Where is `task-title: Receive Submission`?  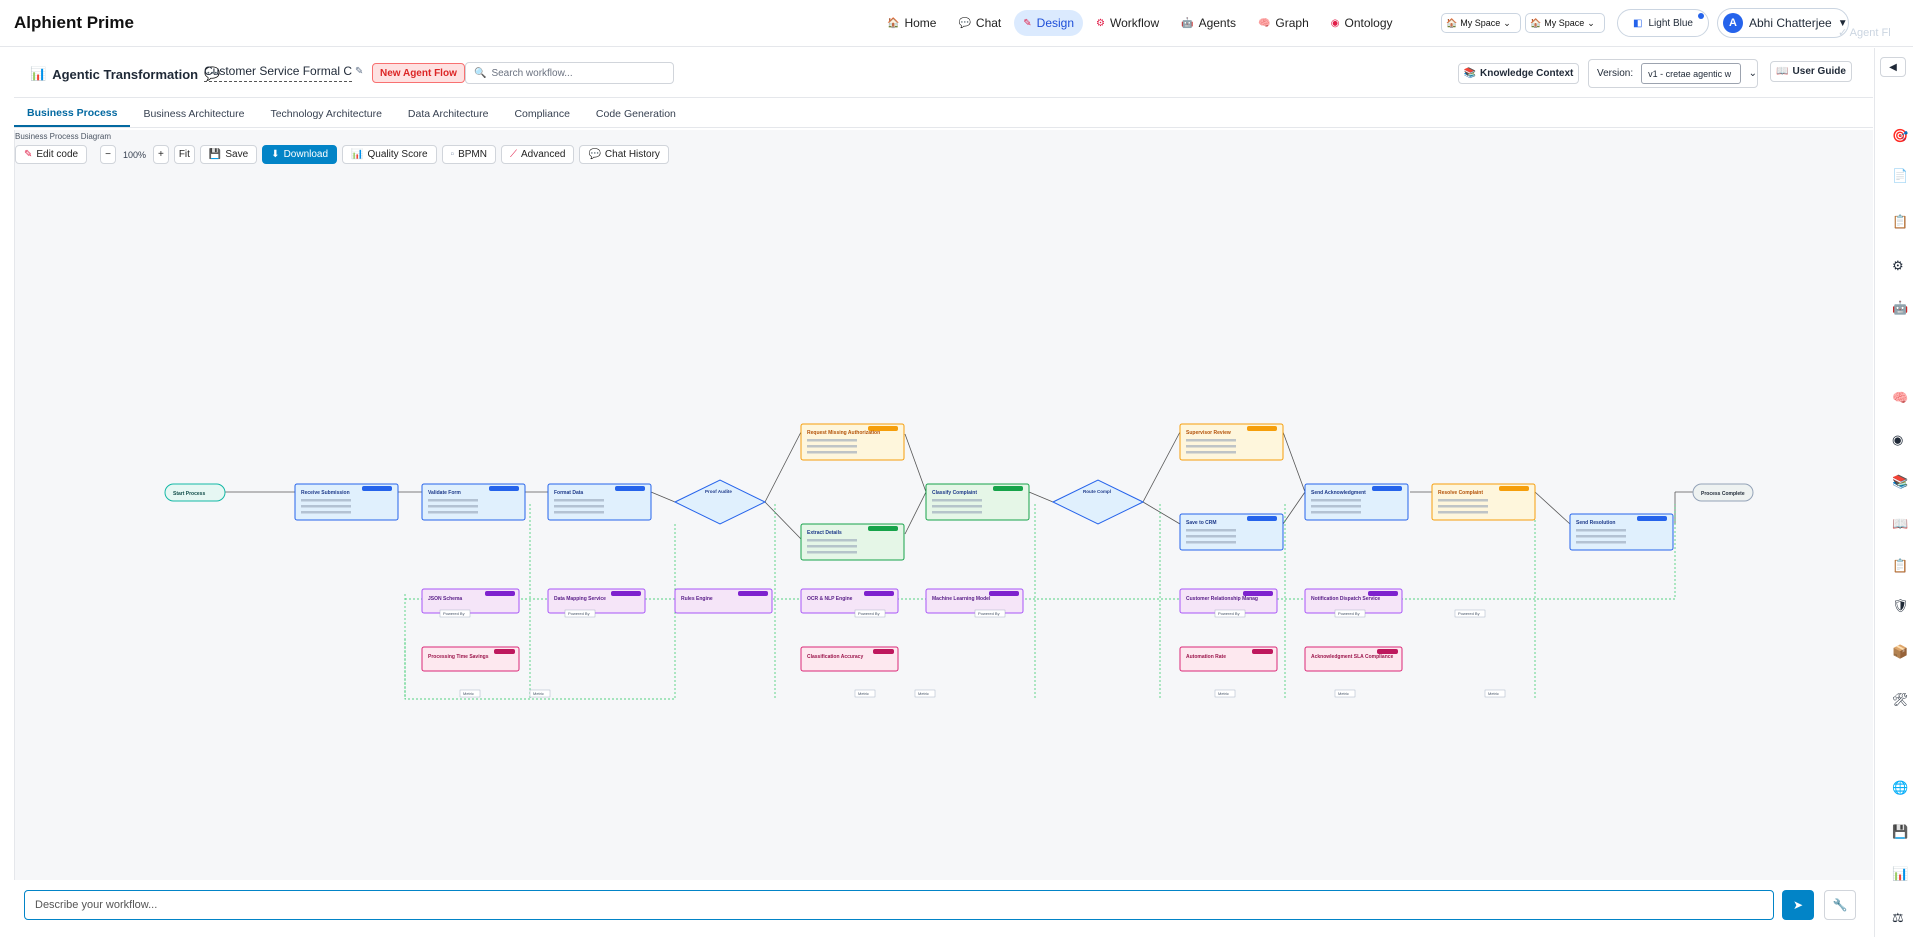 task-title: Receive Submission is located at coordinates (325, 493).